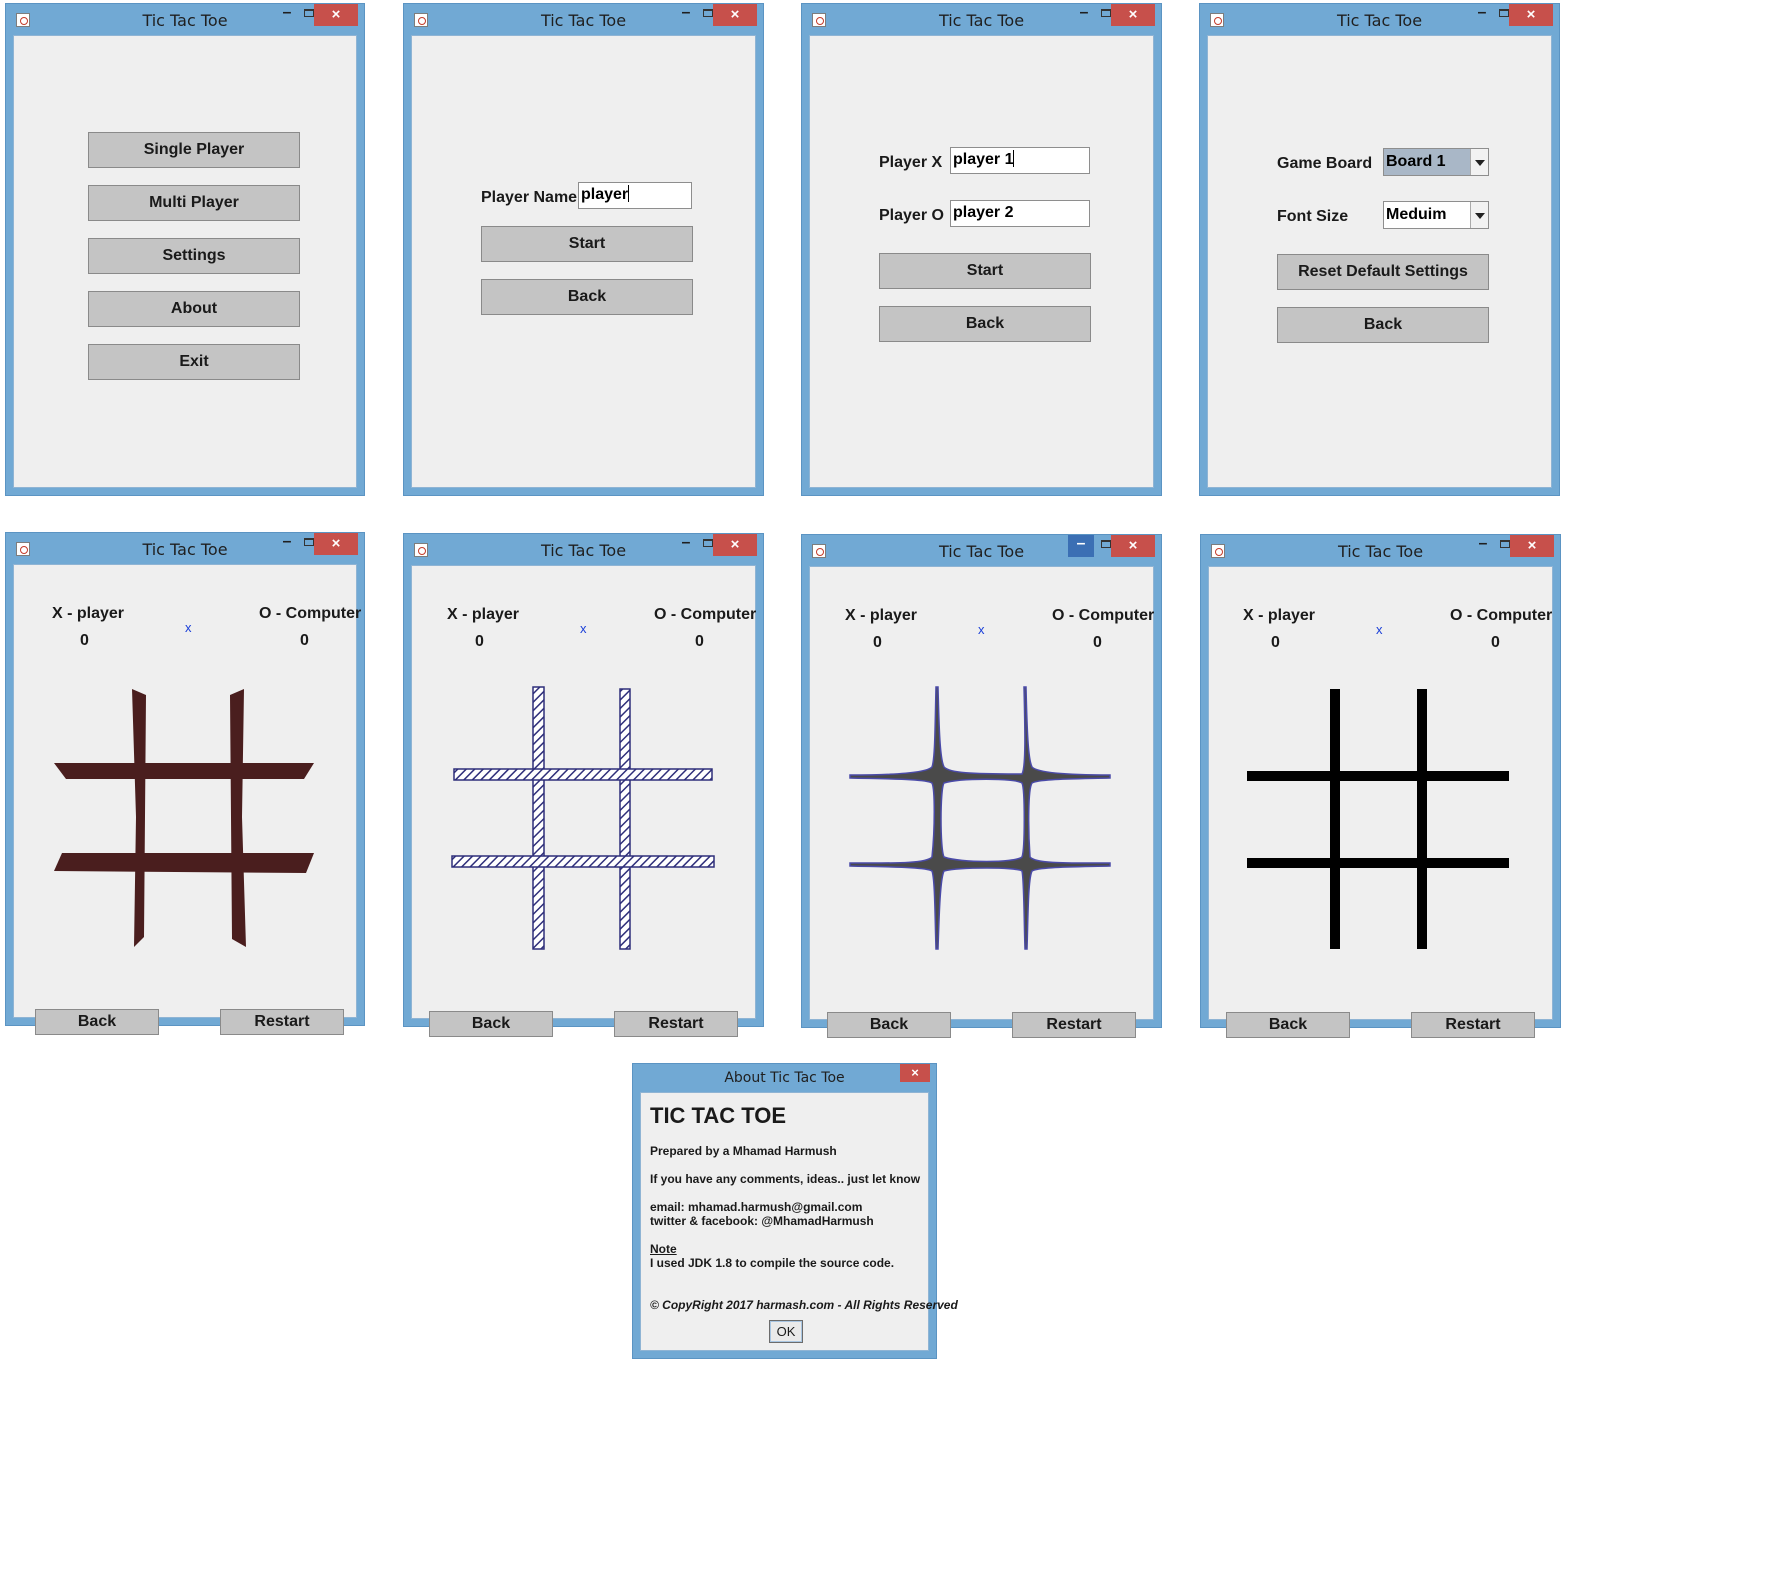  I want to click on note-heading: Note, so click(663, 1249).